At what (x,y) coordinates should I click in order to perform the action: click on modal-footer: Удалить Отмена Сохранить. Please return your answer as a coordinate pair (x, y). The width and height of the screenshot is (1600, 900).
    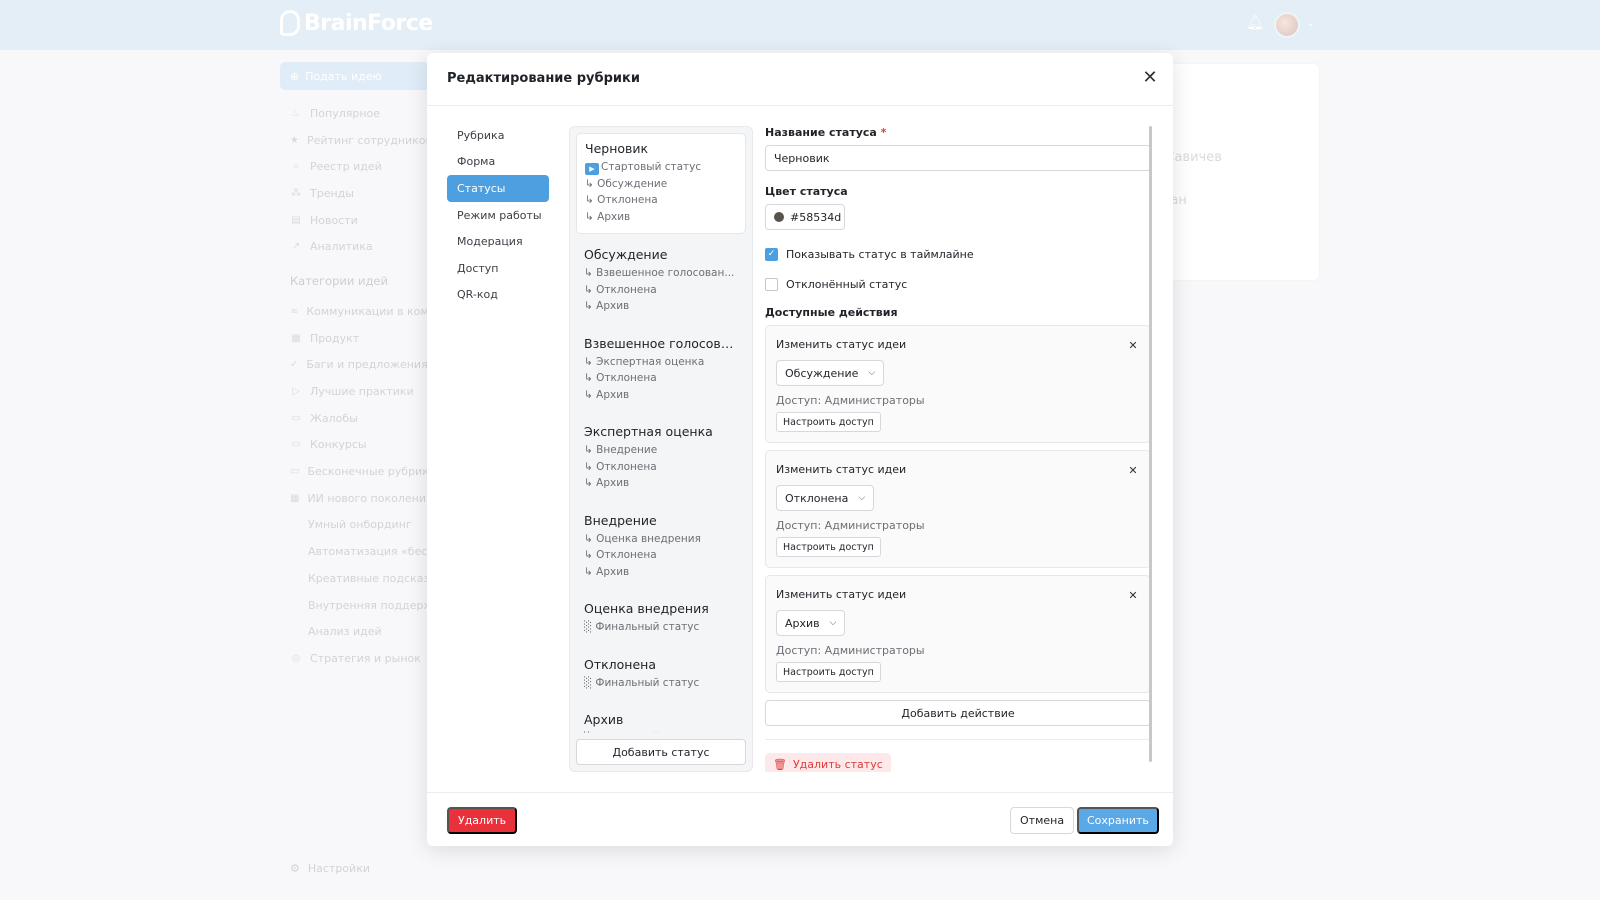
    Looking at the image, I should click on (800, 819).